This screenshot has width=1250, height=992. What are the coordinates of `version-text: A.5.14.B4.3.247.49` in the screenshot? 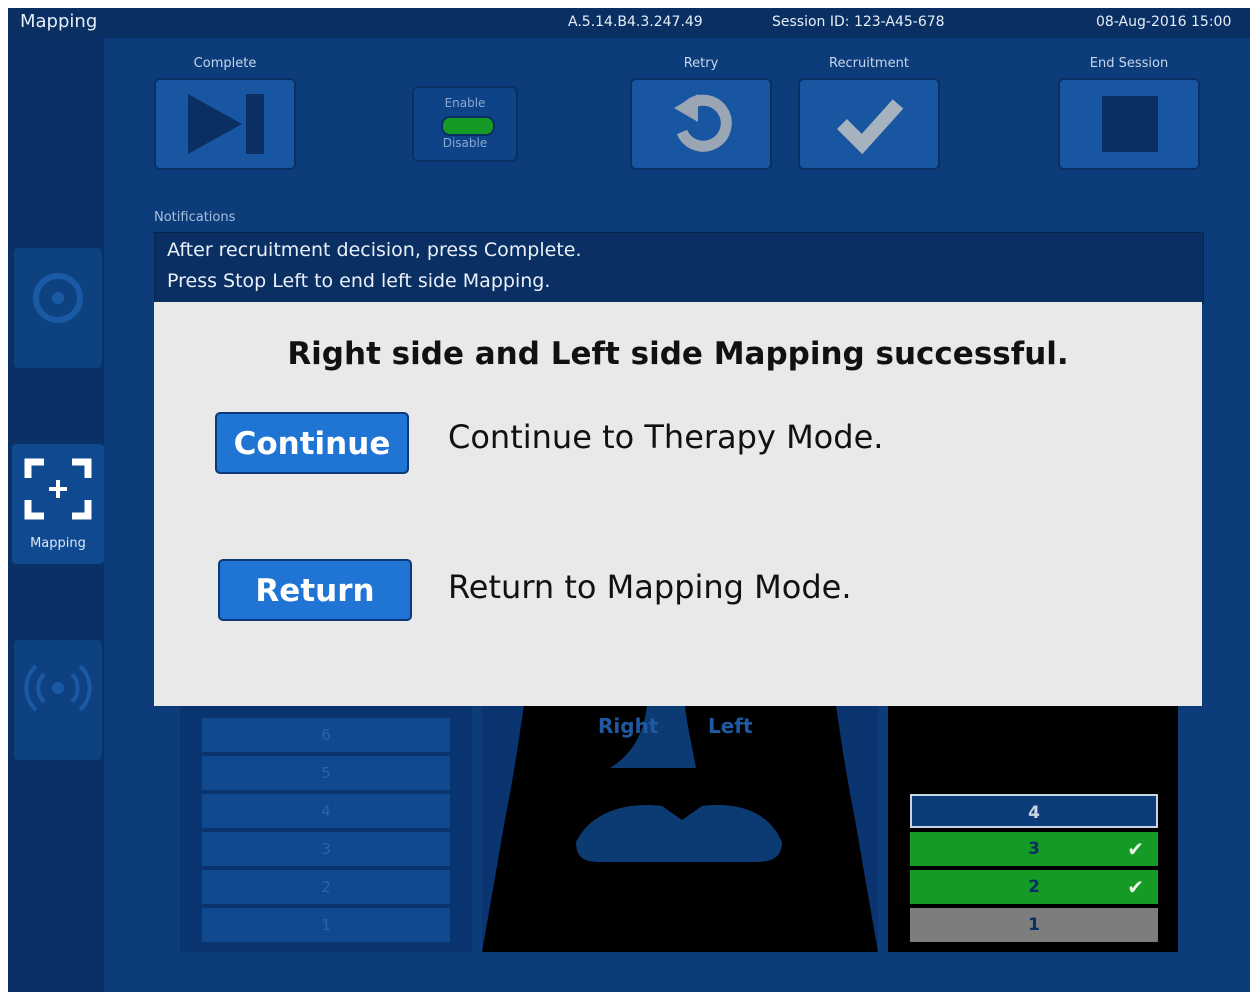 It's located at (635, 22).